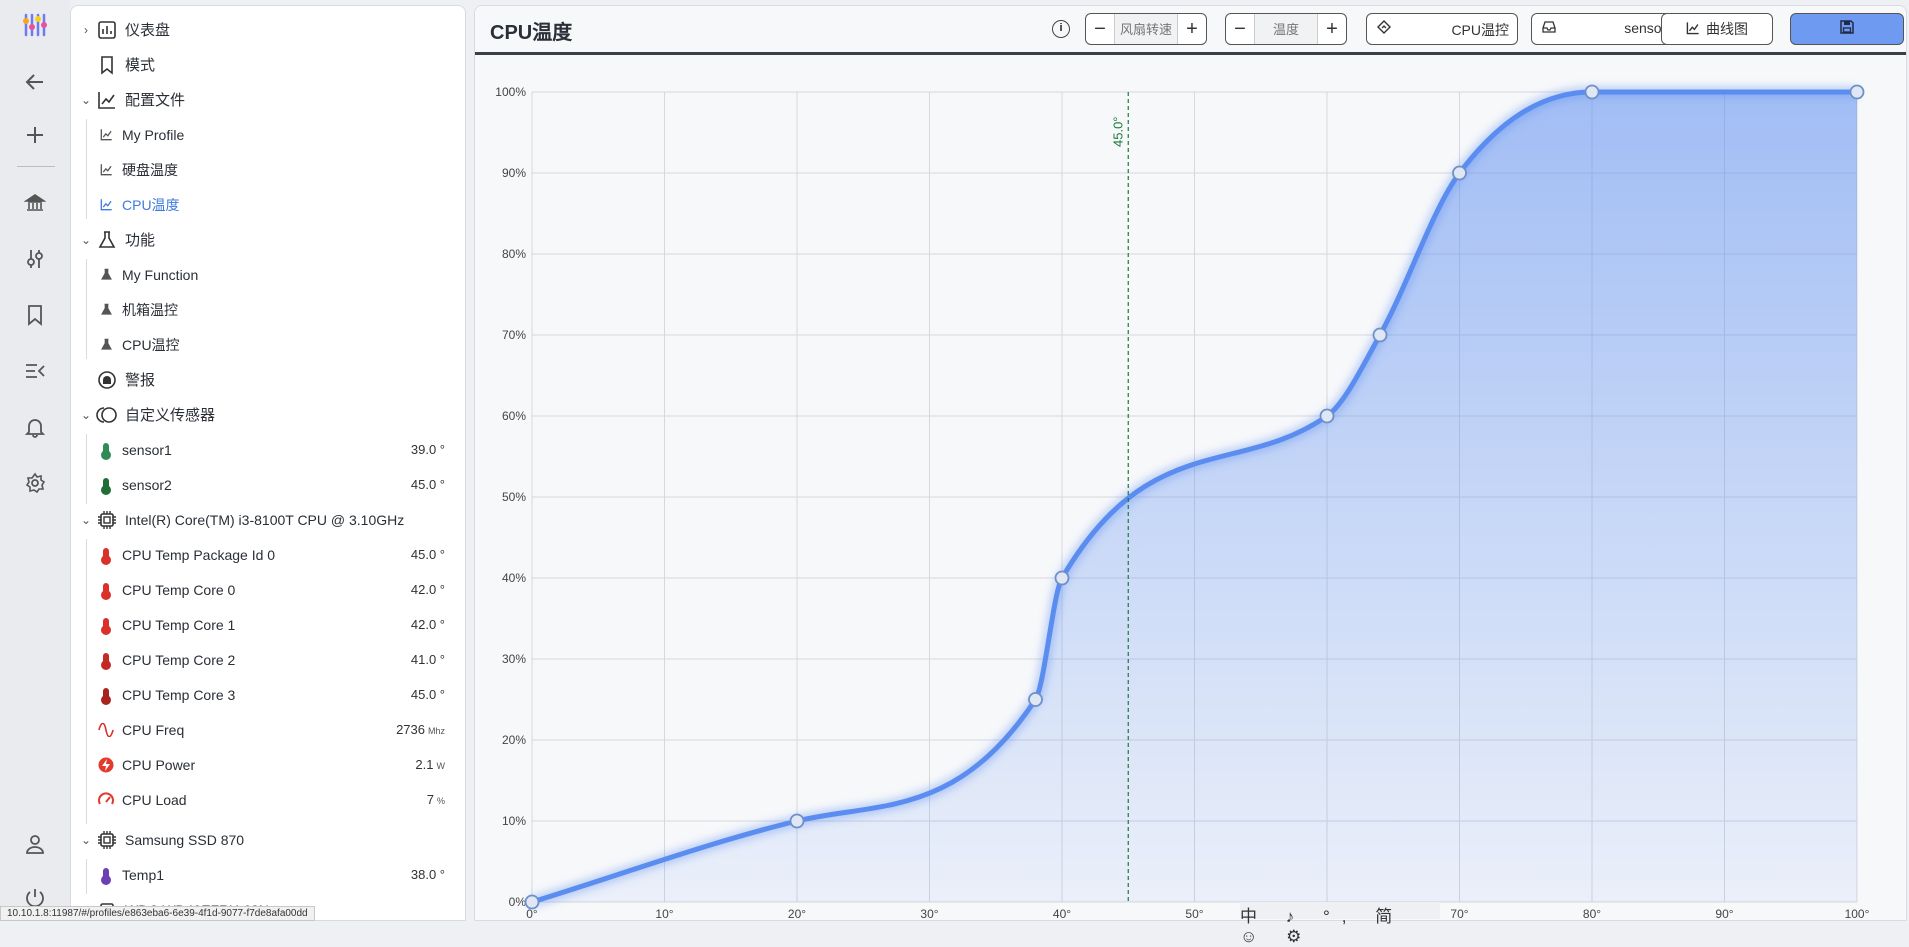 The image size is (1909, 947). I want to click on tree-item-sensor: CPU Temp Core 1 42.0 °, so click(268, 624).